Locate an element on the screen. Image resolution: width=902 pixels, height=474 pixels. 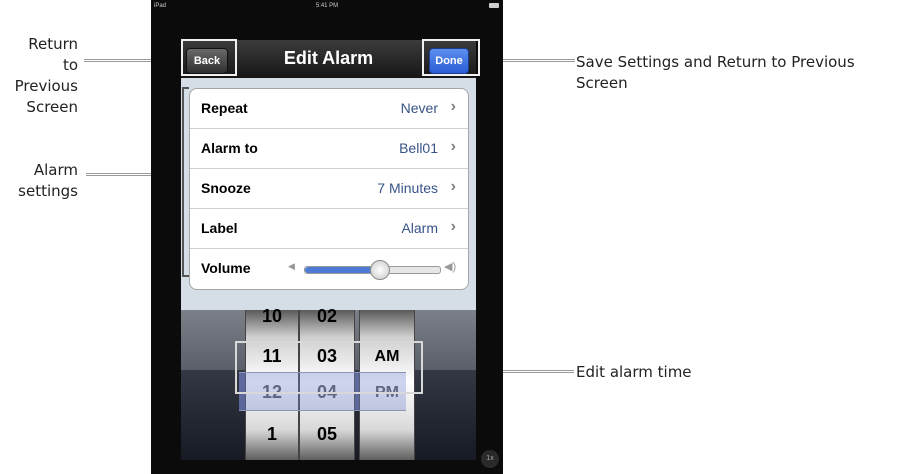
return-annotation-line3: Previous is located at coordinates (46, 86).